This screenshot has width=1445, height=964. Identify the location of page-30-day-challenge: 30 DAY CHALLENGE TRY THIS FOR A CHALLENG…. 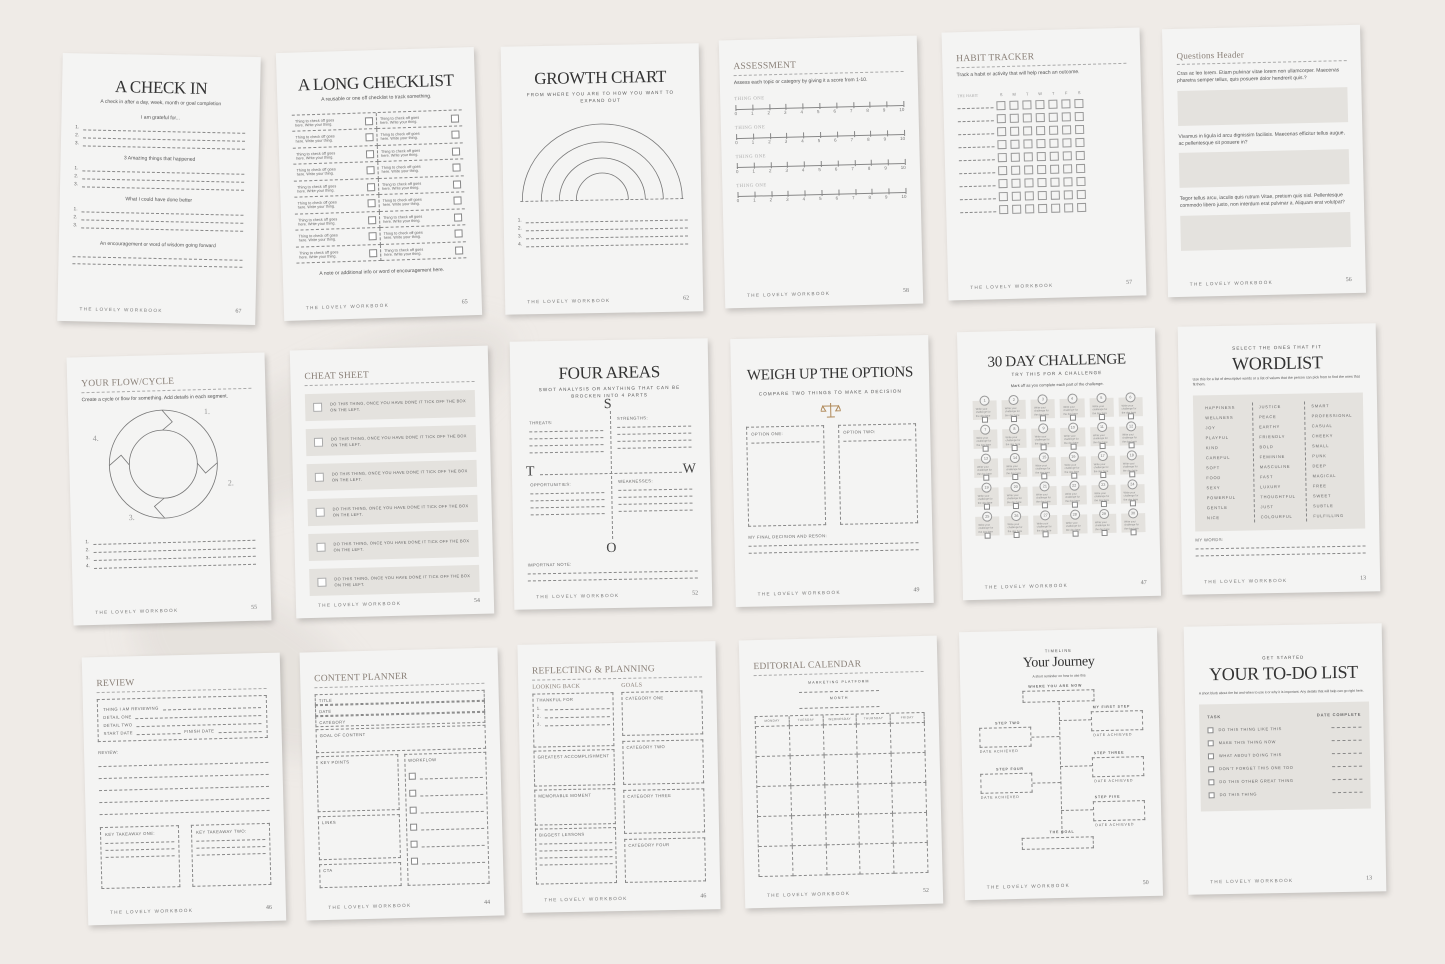
(1059, 464).